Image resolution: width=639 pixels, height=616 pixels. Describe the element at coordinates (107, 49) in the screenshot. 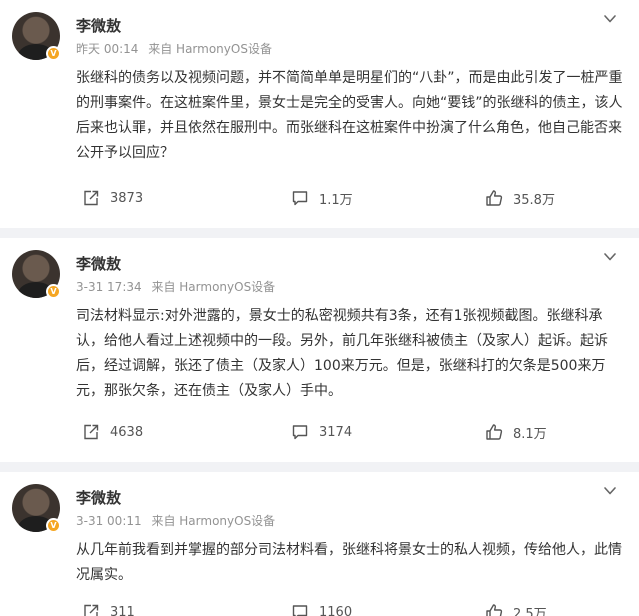

I see `post-time: 昨天 00:14` at that location.